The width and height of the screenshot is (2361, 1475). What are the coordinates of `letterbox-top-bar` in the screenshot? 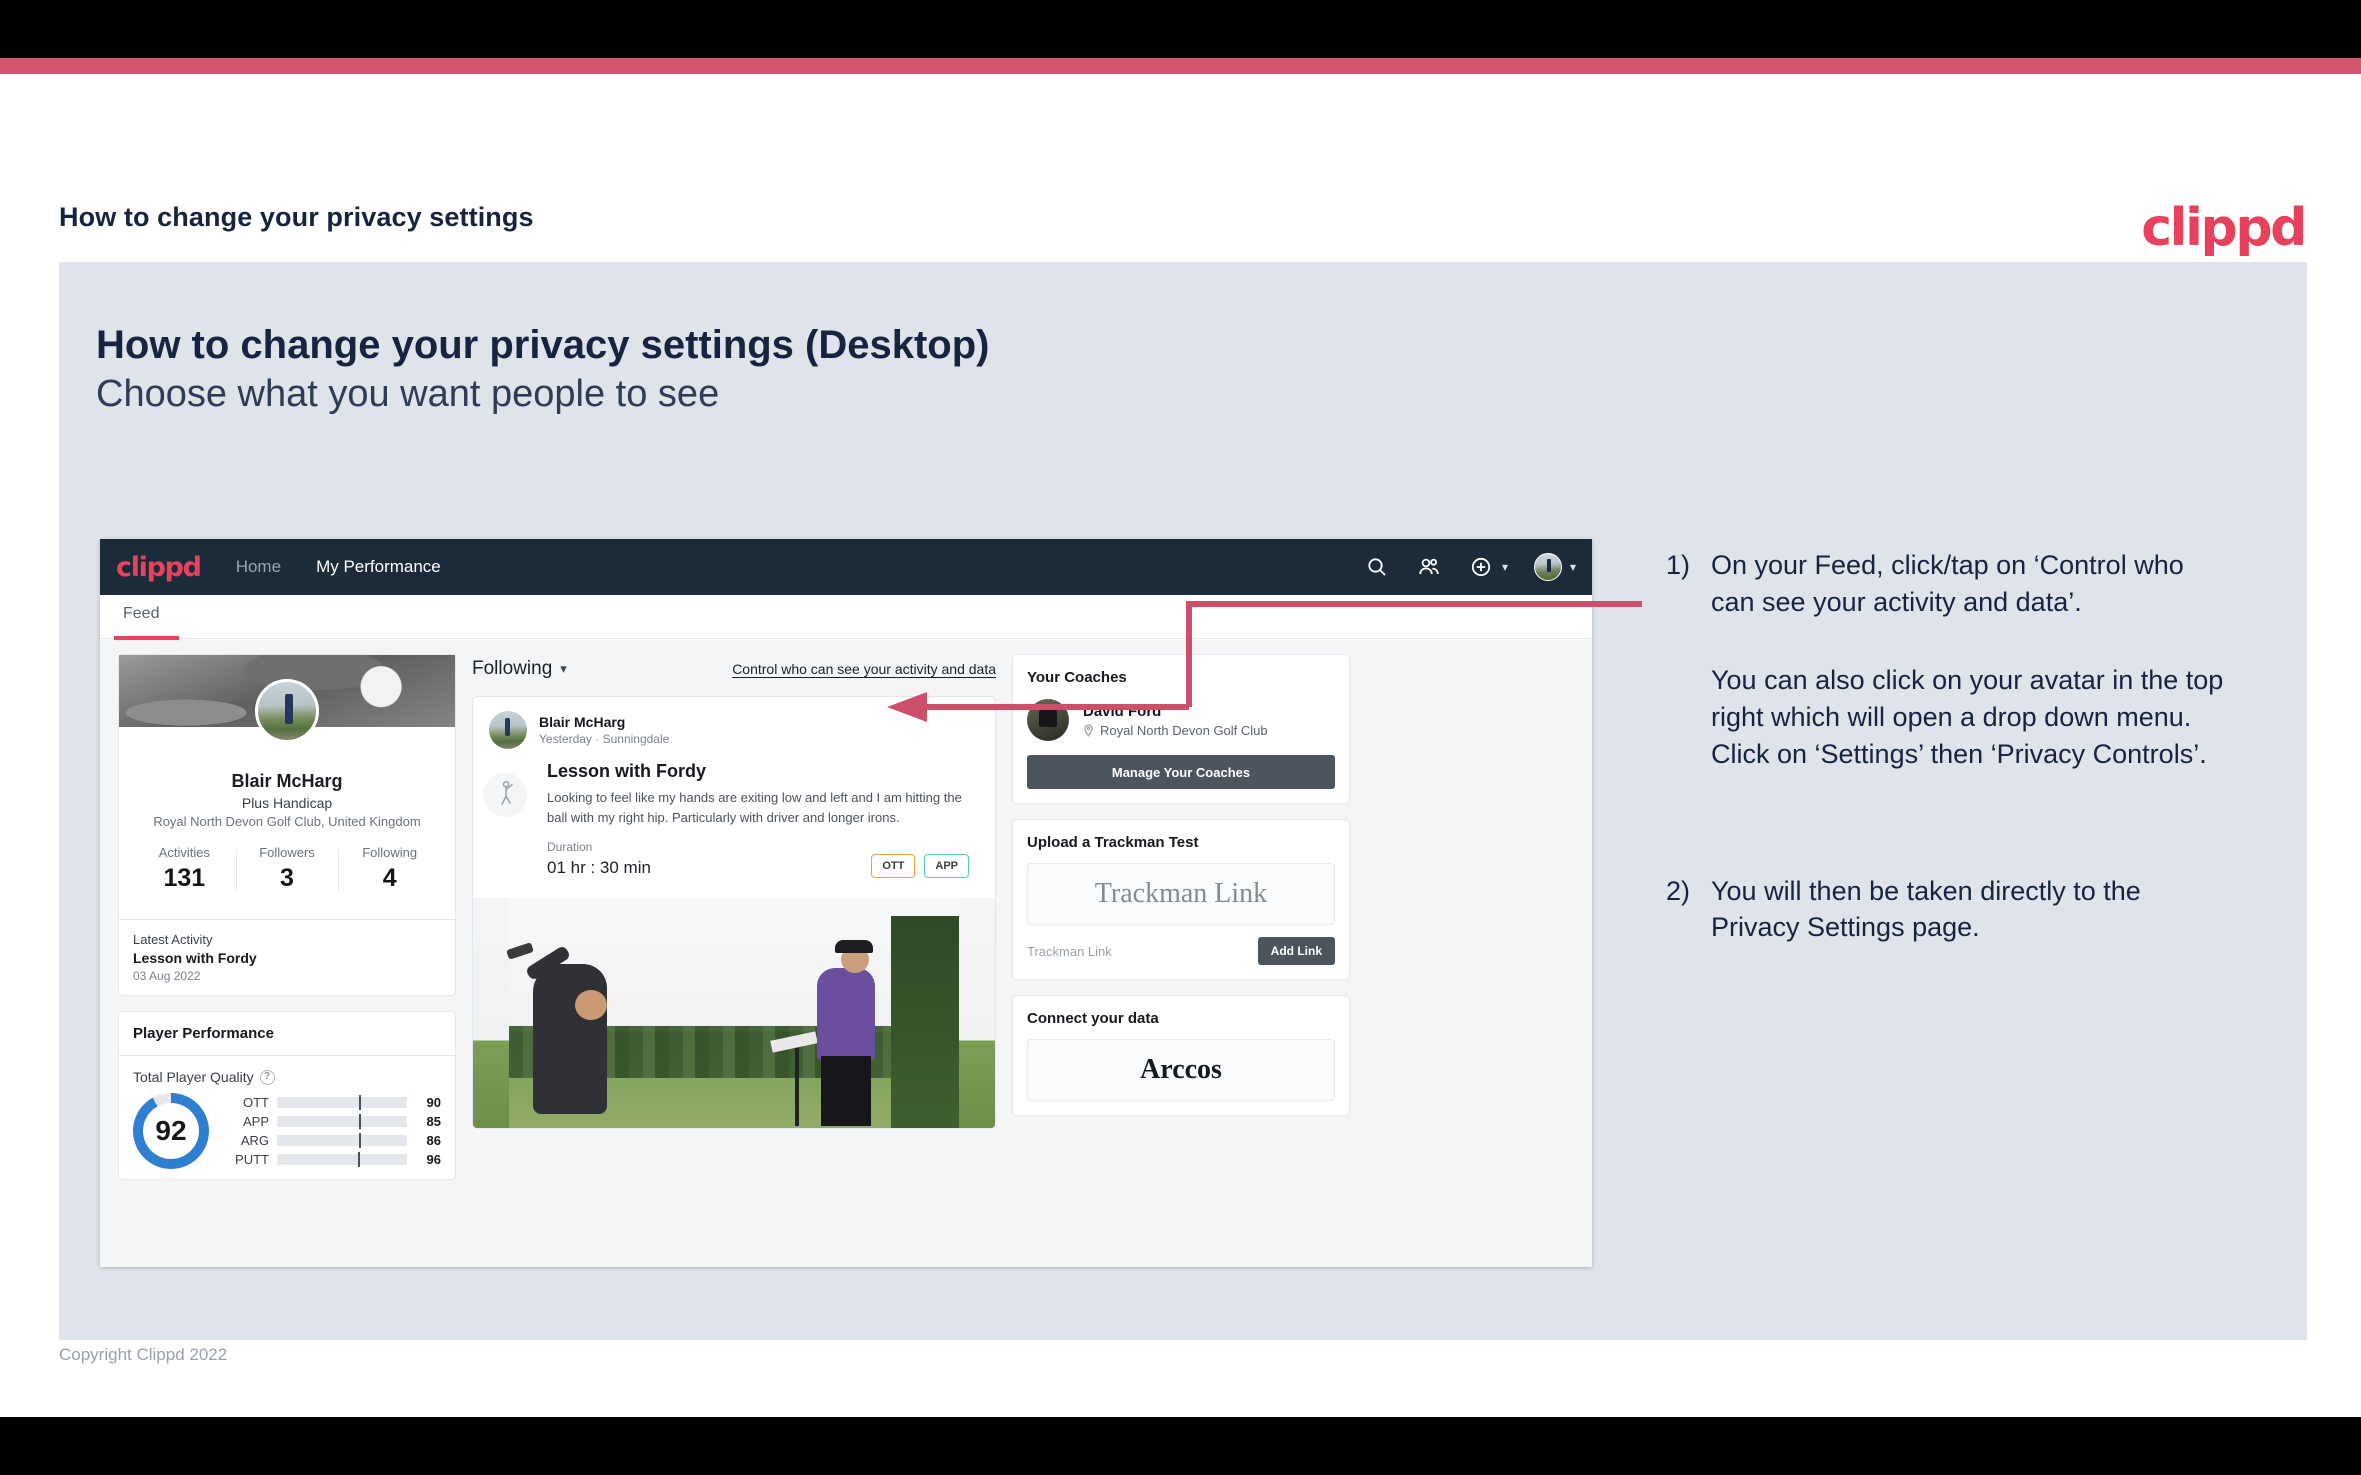 It's located at (1180, 29).